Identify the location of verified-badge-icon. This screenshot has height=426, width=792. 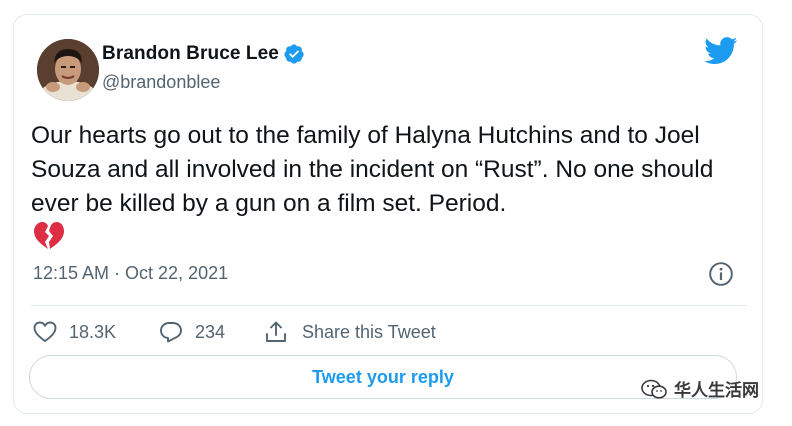
(294, 54).